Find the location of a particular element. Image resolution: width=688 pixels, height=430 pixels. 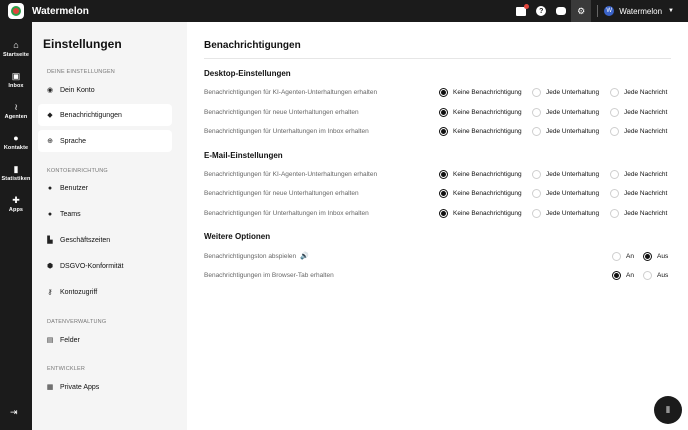

browser-tab-radio-on: An is located at coordinates (623, 275).